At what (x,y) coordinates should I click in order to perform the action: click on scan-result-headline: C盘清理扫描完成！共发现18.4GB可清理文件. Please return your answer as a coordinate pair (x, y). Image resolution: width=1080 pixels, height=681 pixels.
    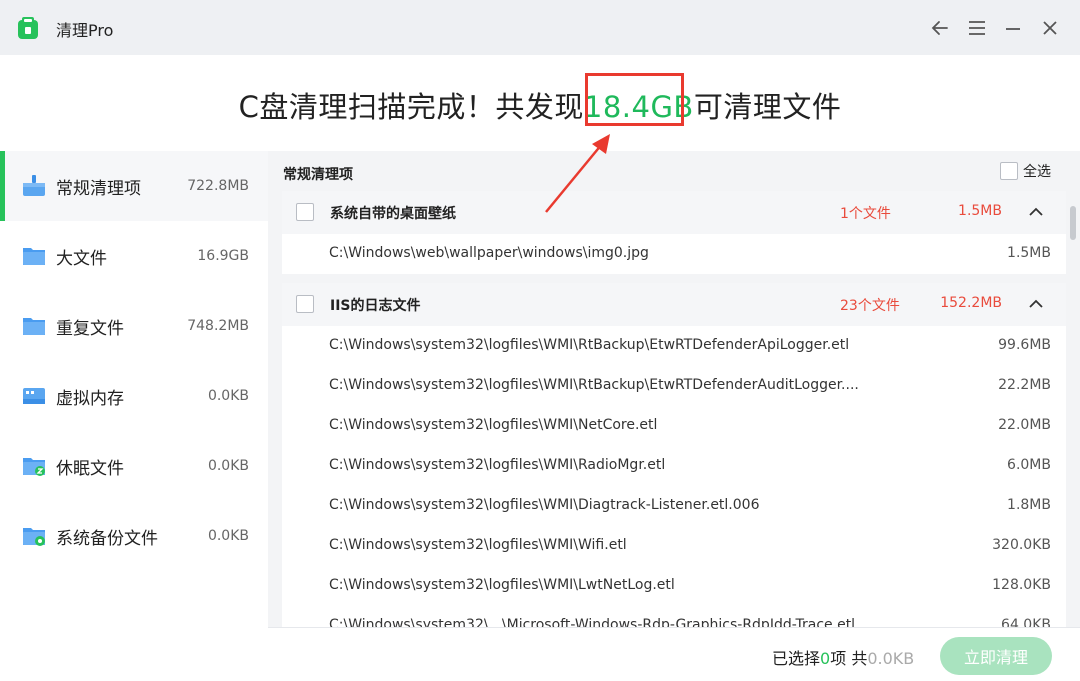
    Looking at the image, I should click on (540, 105).